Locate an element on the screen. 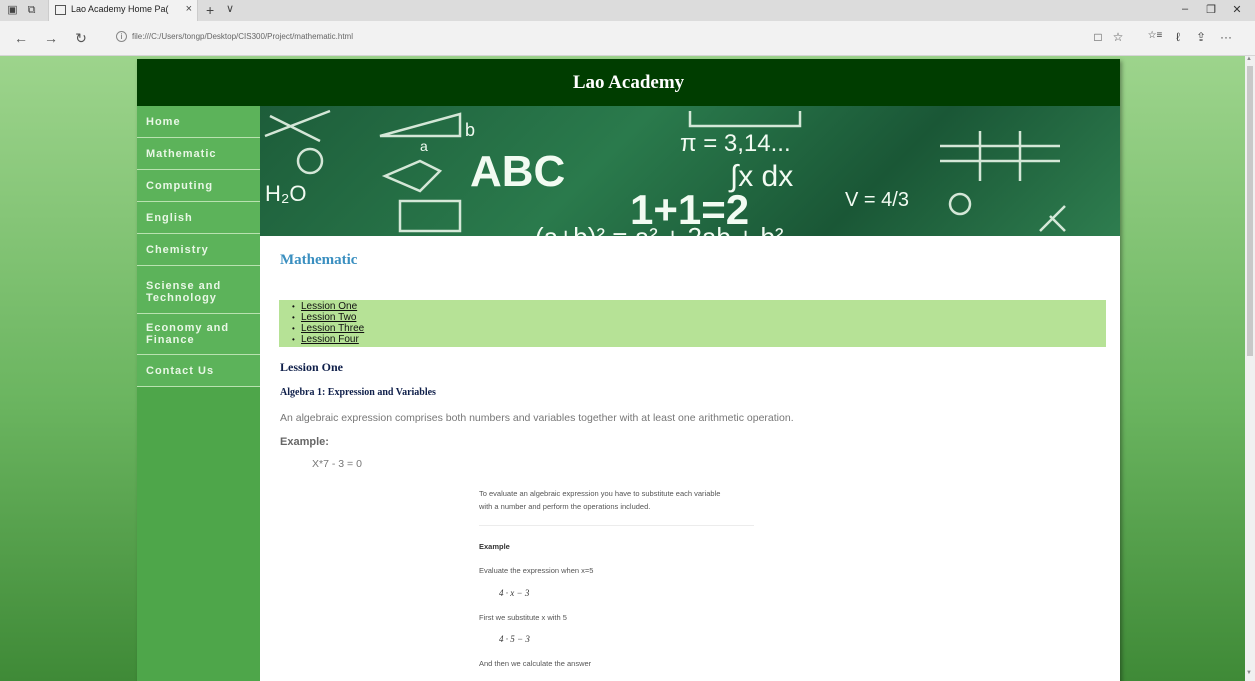 This screenshot has height=681, width=1255. chalk-bars is located at coordinates (745, 119).